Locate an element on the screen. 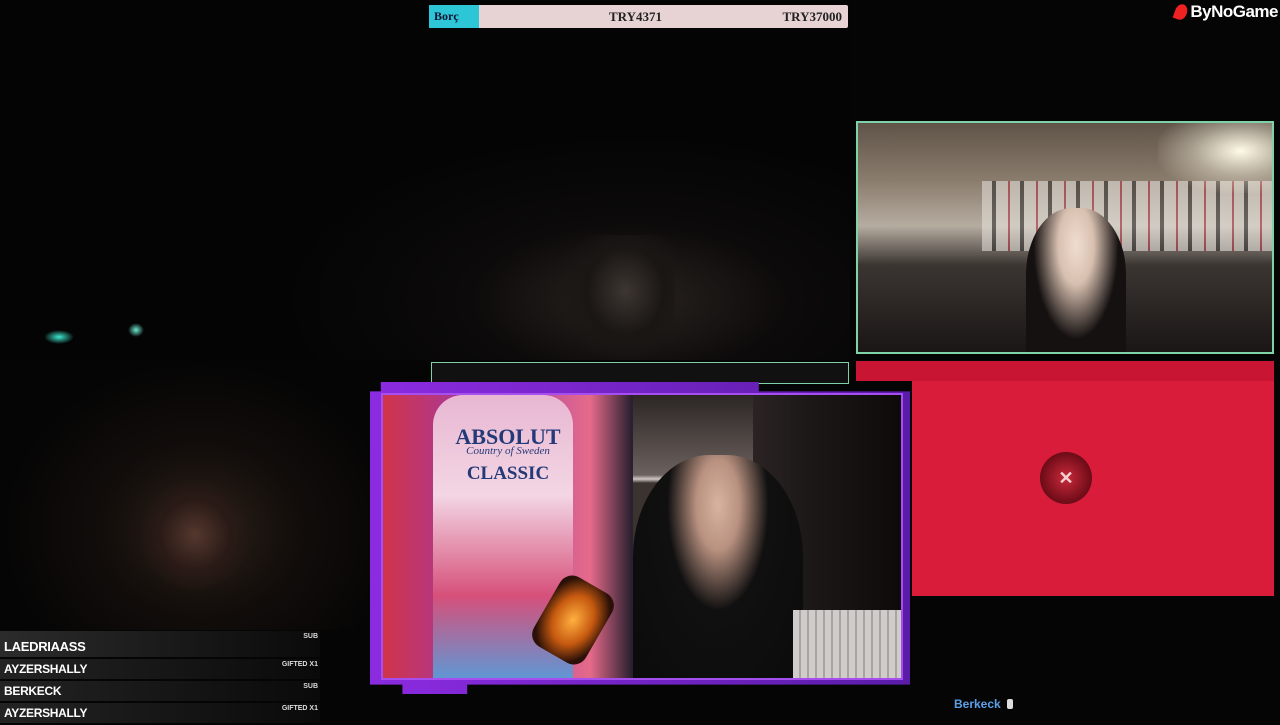  participant-name: Berkeck is located at coordinates (977, 704).